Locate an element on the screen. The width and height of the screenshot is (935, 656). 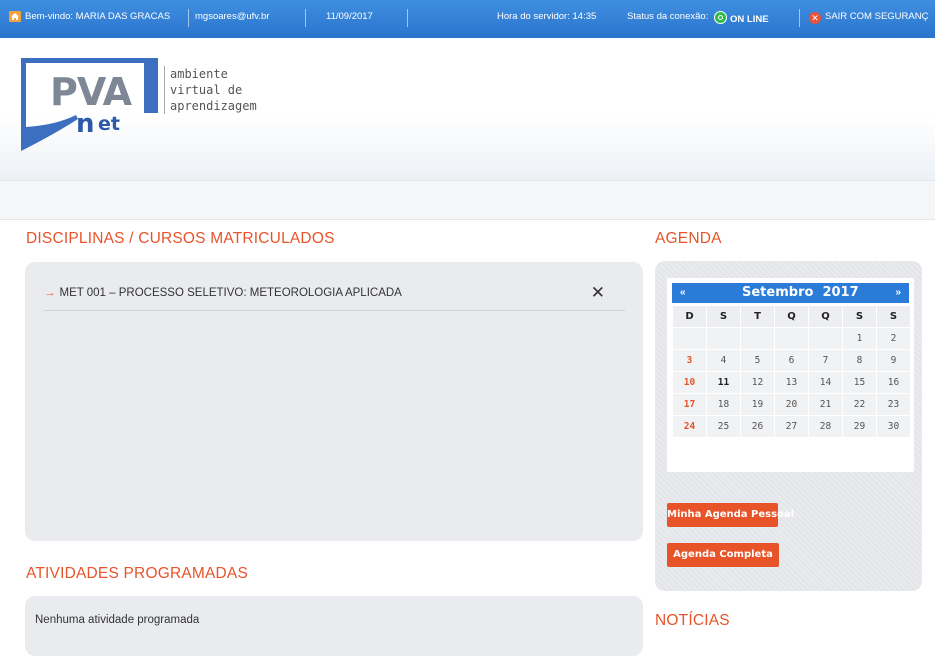
calendar-day: 21 is located at coordinates (825, 404).